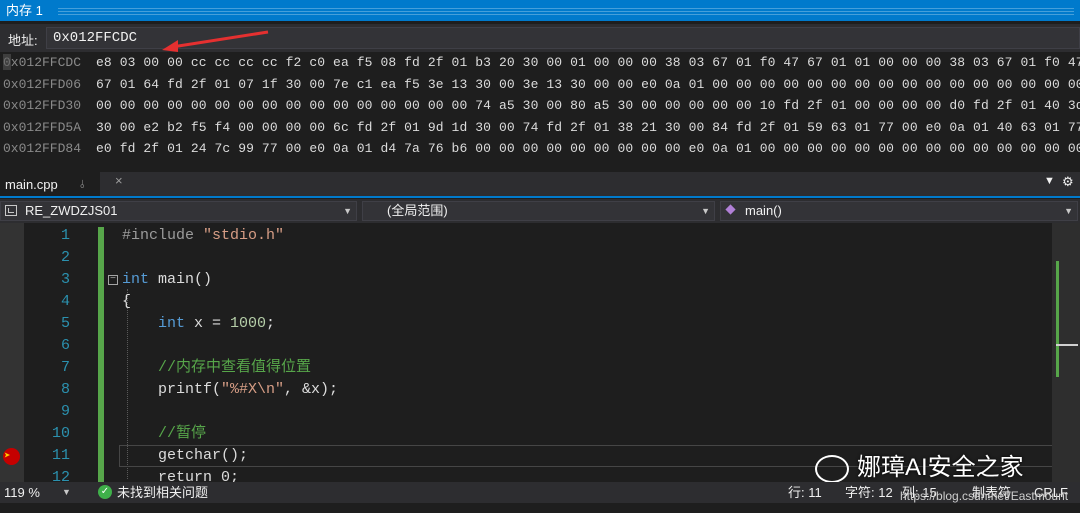 This screenshot has height=513, width=1080. Describe the element at coordinates (566, 11) in the screenshot. I see `title-bar-grip` at that location.